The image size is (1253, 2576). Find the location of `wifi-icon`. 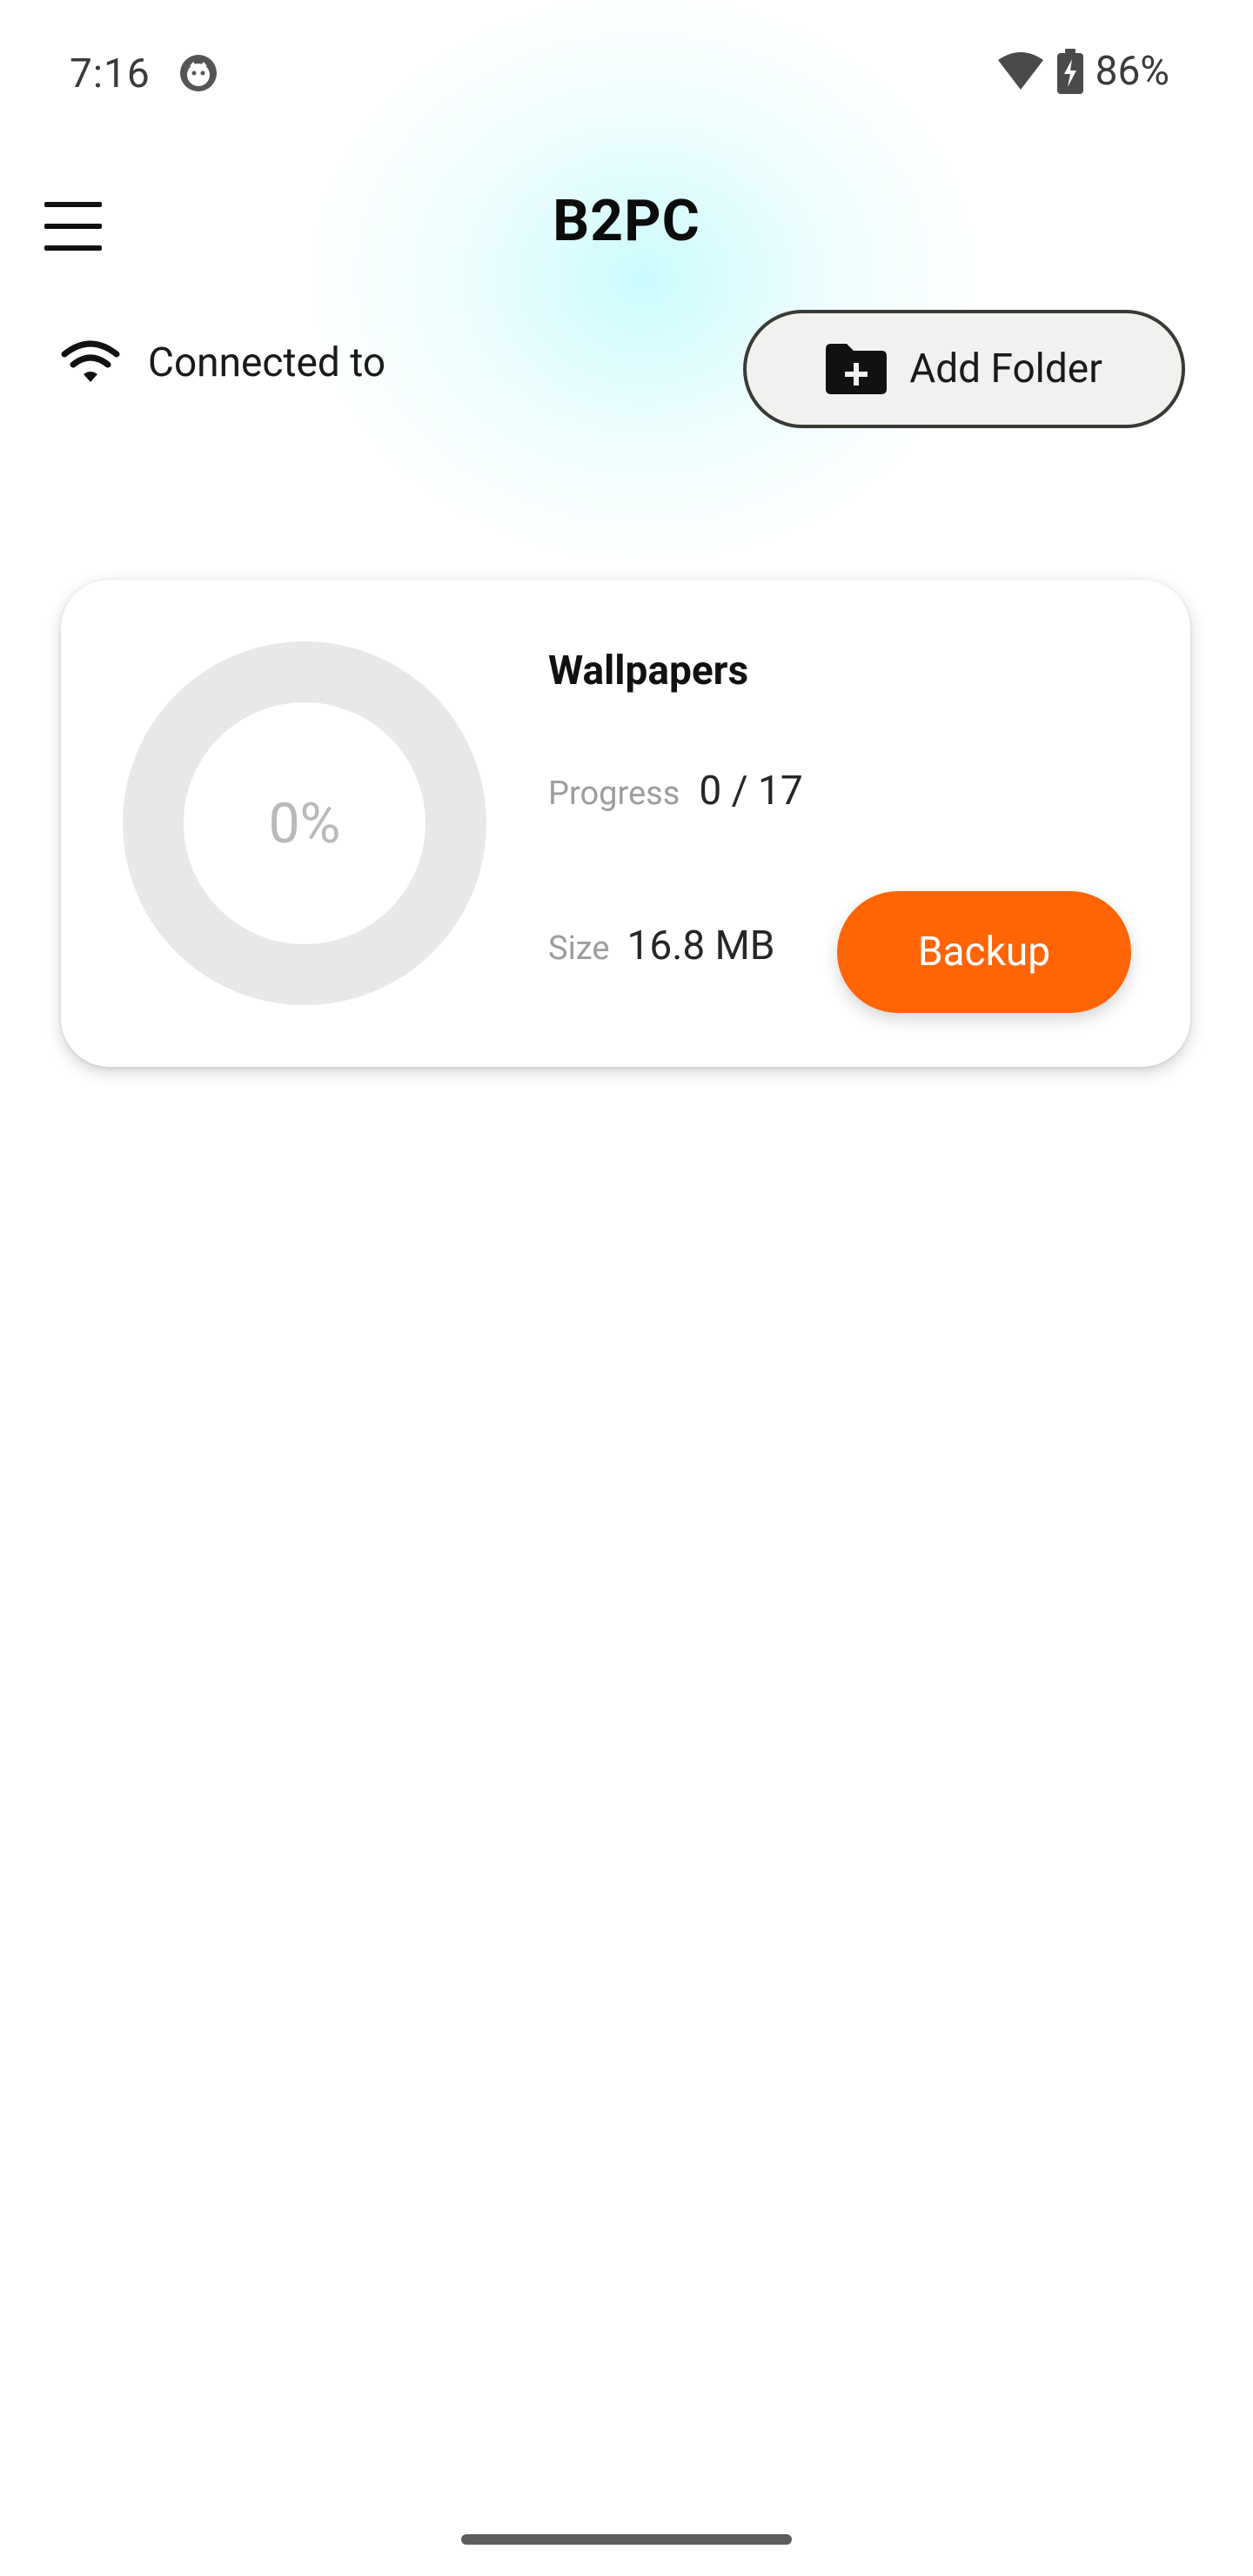

wifi-icon is located at coordinates (90, 361).